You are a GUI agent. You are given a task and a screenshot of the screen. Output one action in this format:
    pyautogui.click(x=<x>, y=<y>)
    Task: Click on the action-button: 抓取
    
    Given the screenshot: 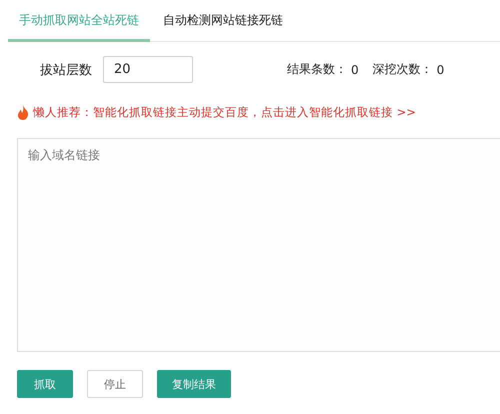 What is the action you would take?
    pyautogui.click(x=45, y=384)
    